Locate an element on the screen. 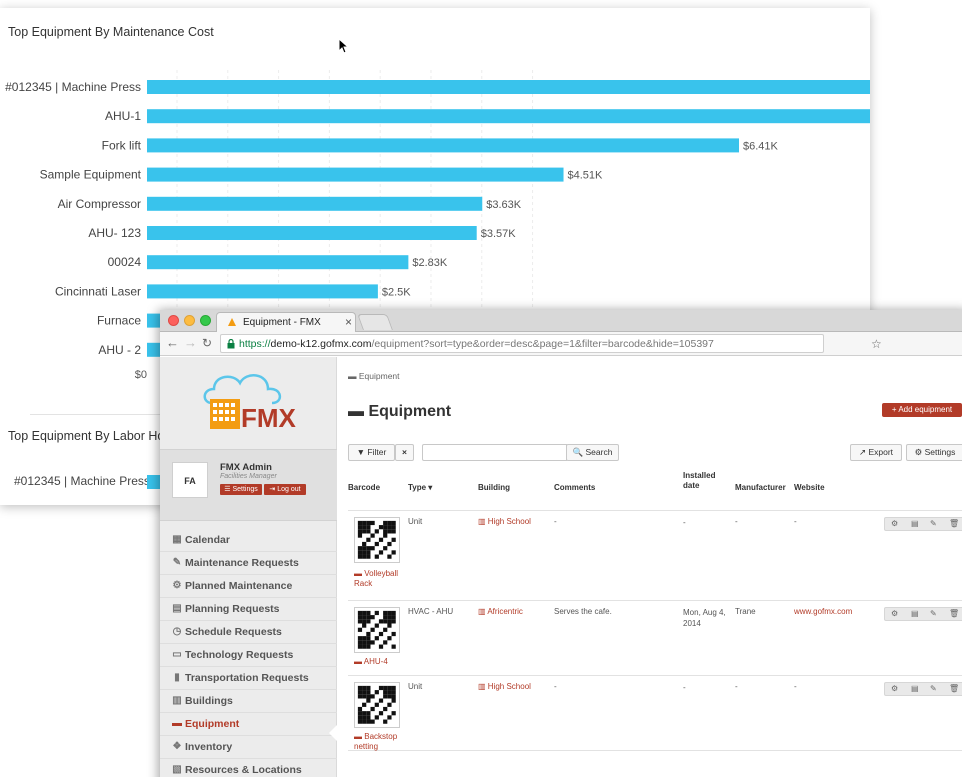  category-label: AHU - 2 is located at coordinates (119, 350).